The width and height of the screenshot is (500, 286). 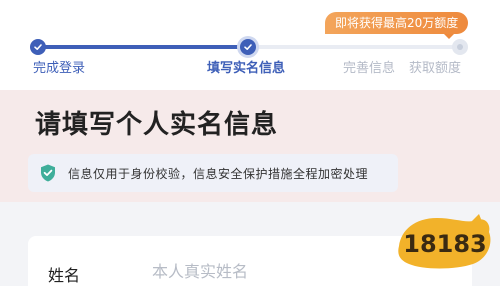 What do you see at coordinates (460, 47) in the screenshot?
I see `step-4-pending-icon` at bounding box center [460, 47].